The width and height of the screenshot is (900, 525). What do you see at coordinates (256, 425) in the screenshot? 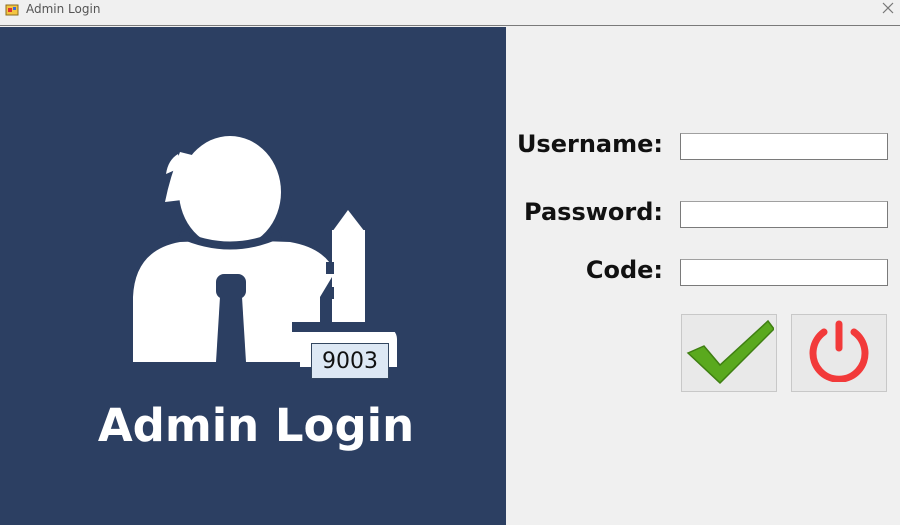
I see `hero-title: Admin Login` at bounding box center [256, 425].